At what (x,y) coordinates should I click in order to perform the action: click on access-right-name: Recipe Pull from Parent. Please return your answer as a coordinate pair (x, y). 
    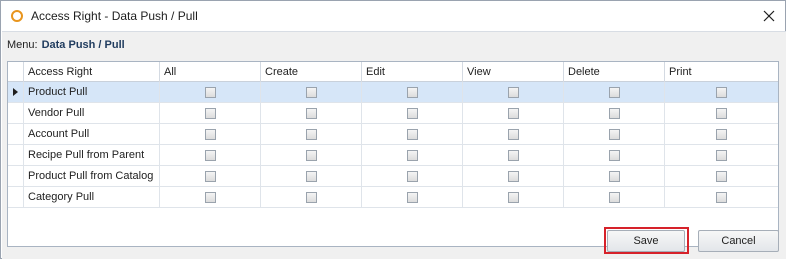
    Looking at the image, I should click on (92, 155).